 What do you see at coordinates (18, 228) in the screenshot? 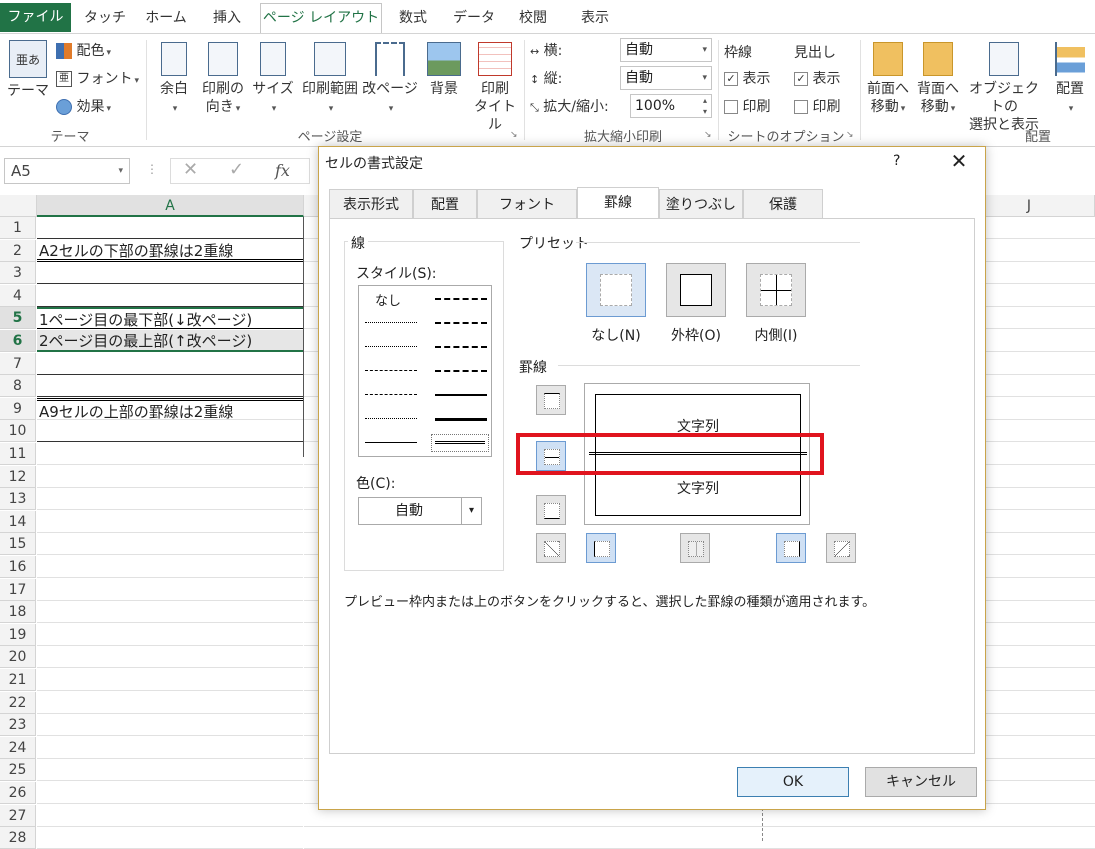
I see `row-header: 1` at bounding box center [18, 228].